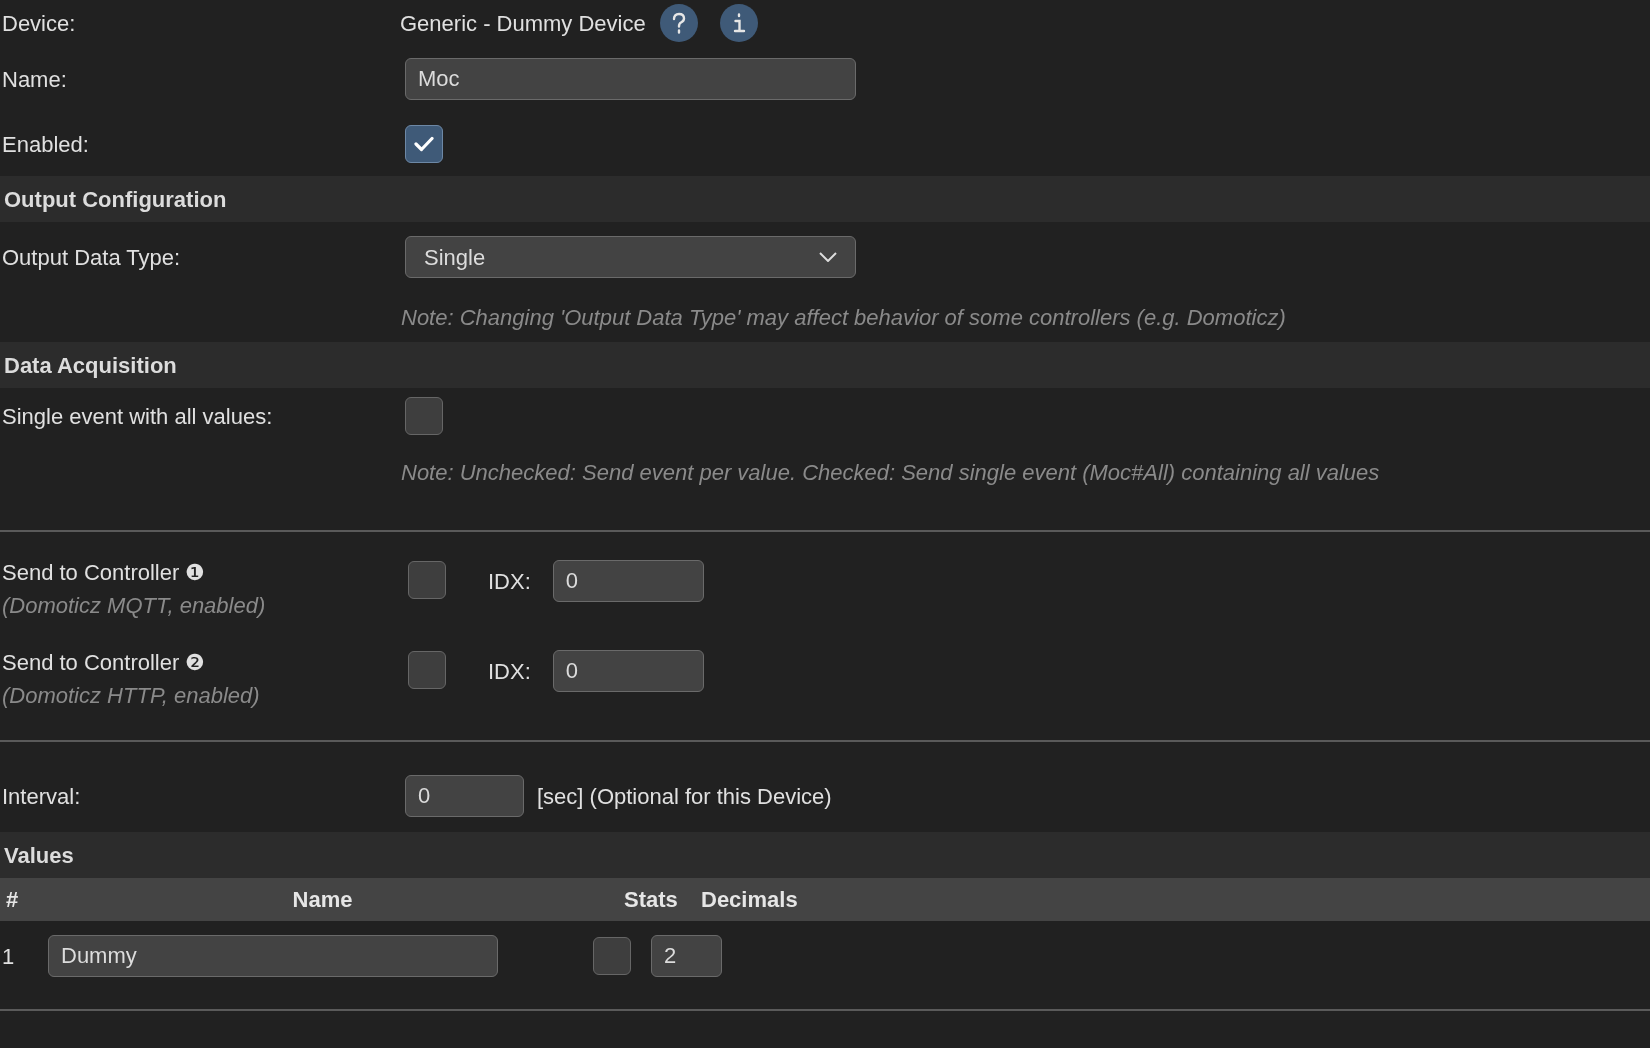 This screenshot has height=1048, width=1650. Describe the element at coordinates (738, 23) in the screenshot. I see `info-icon` at that location.